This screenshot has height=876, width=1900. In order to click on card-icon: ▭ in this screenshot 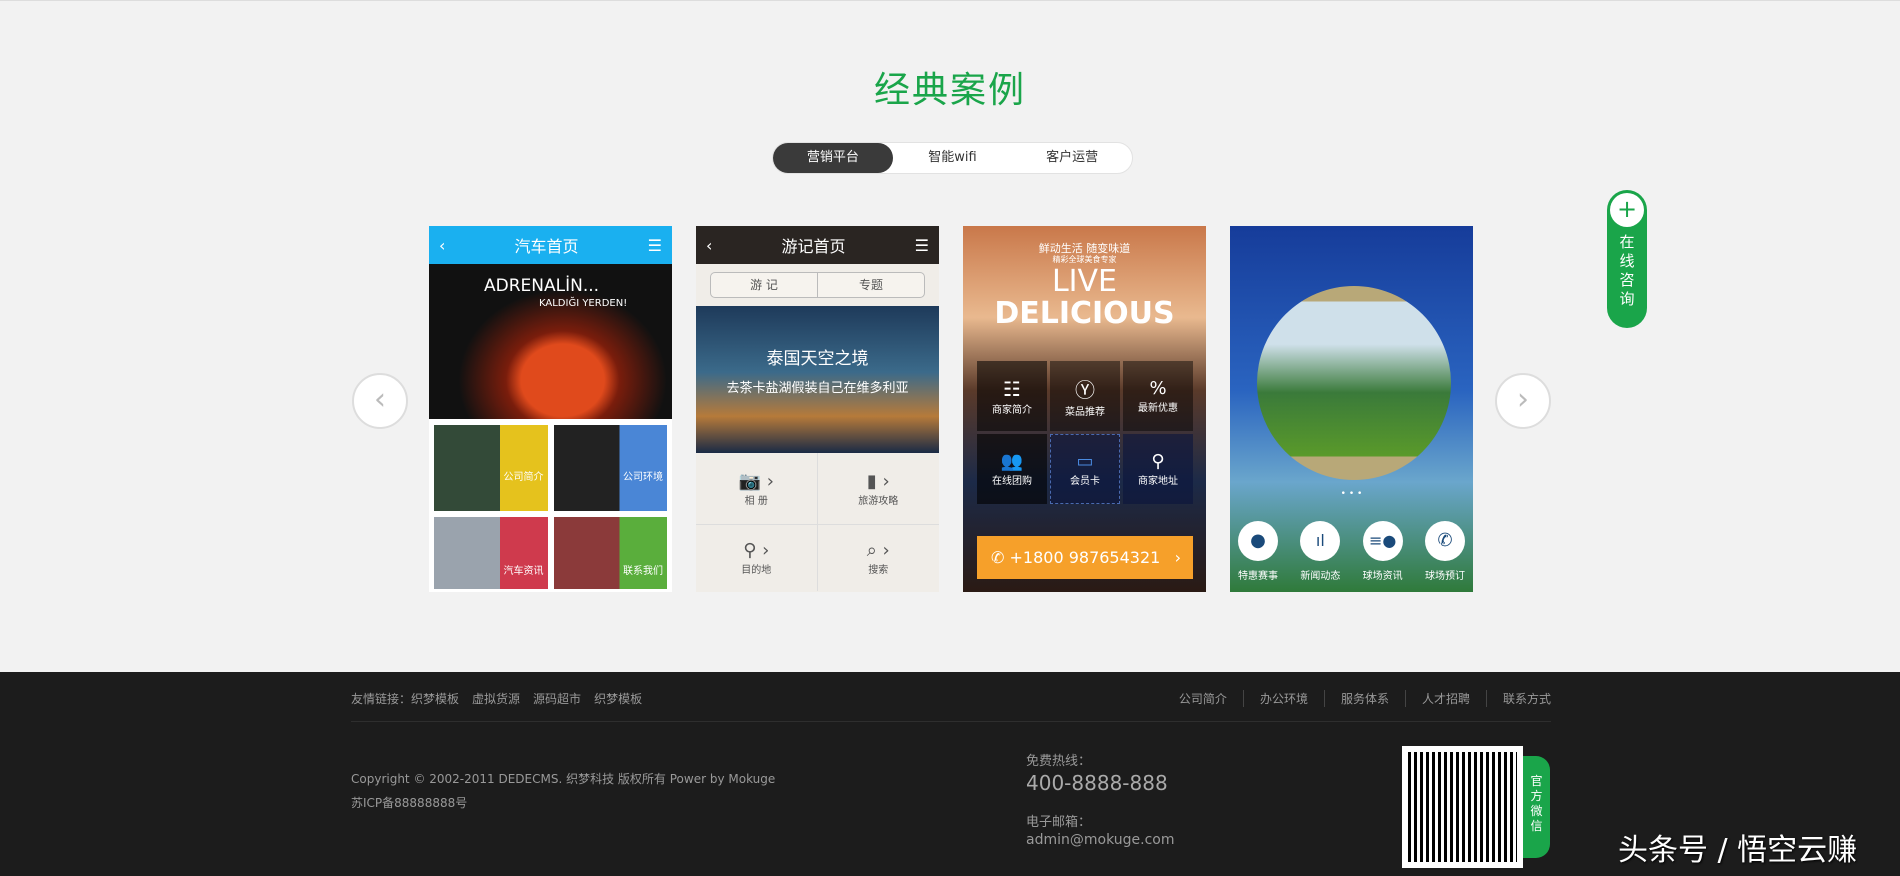, I will do `click(1085, 461)`.